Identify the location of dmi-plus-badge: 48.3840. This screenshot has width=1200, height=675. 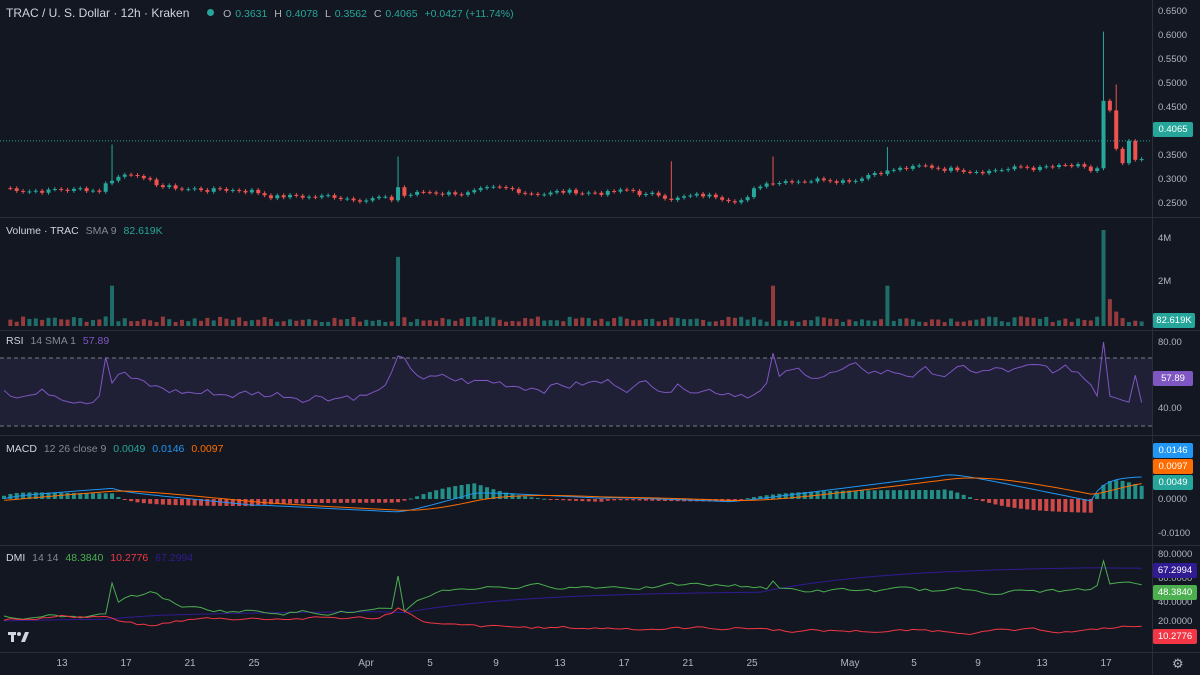
(1175, 592).